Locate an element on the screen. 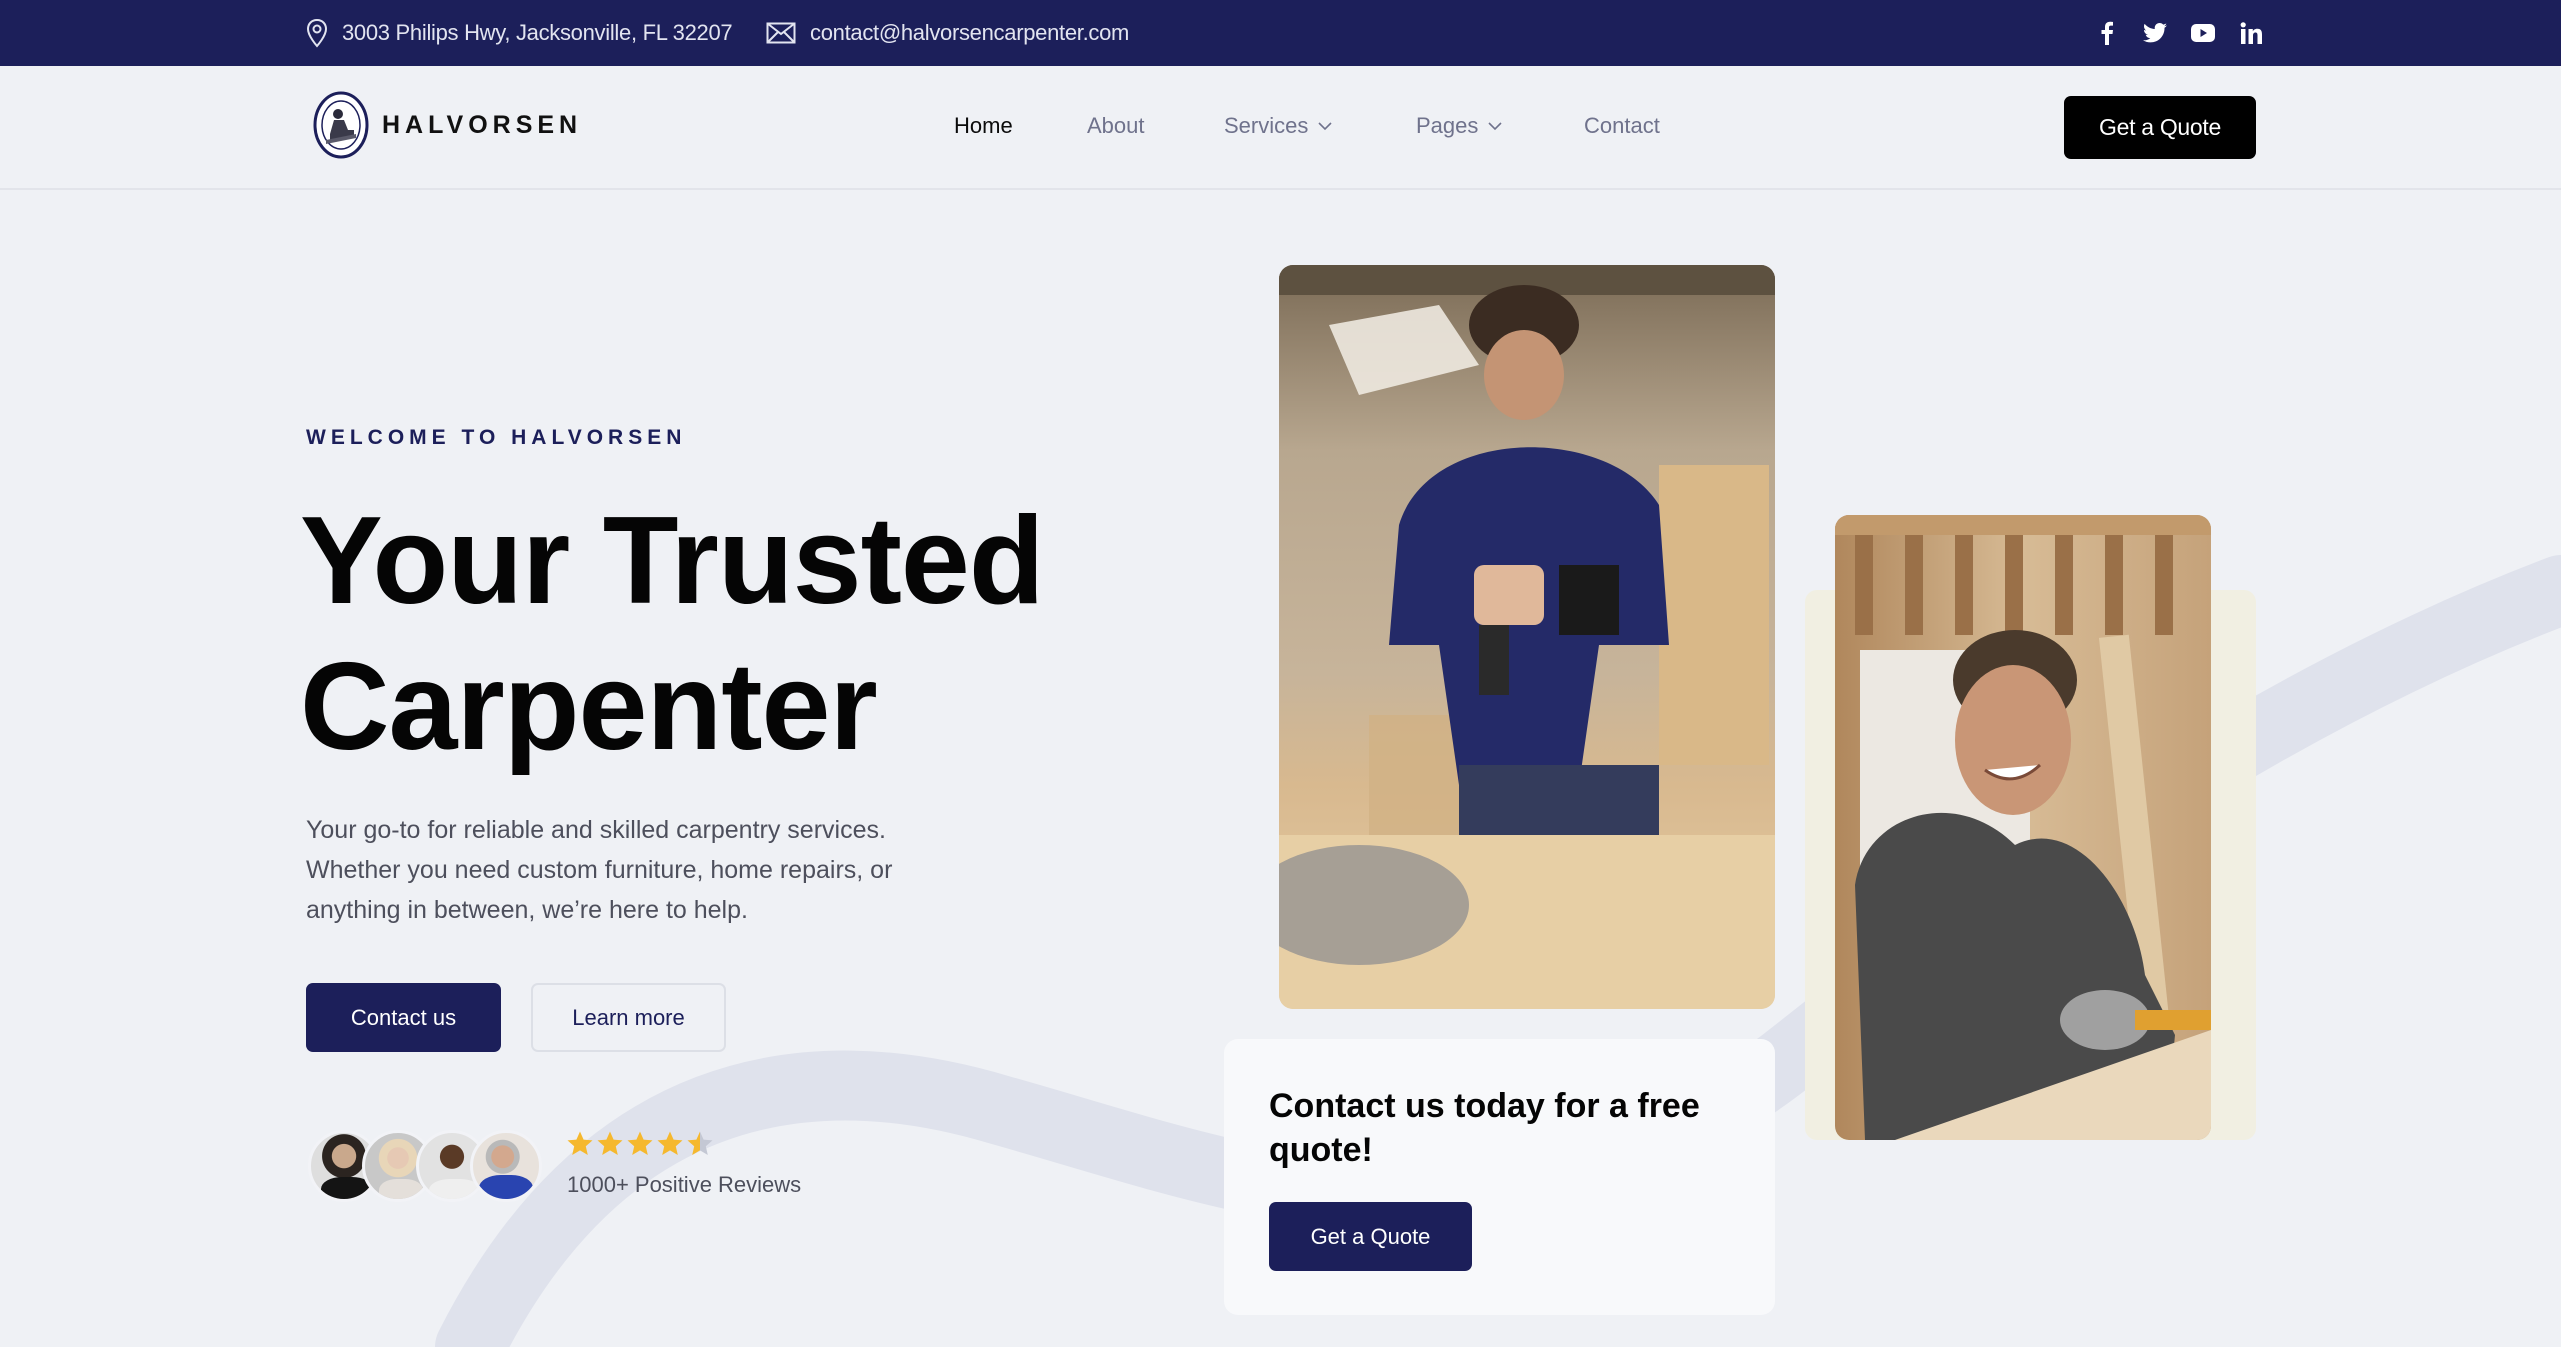  nav-item-services: Services is located at coordinates (1278, 126).